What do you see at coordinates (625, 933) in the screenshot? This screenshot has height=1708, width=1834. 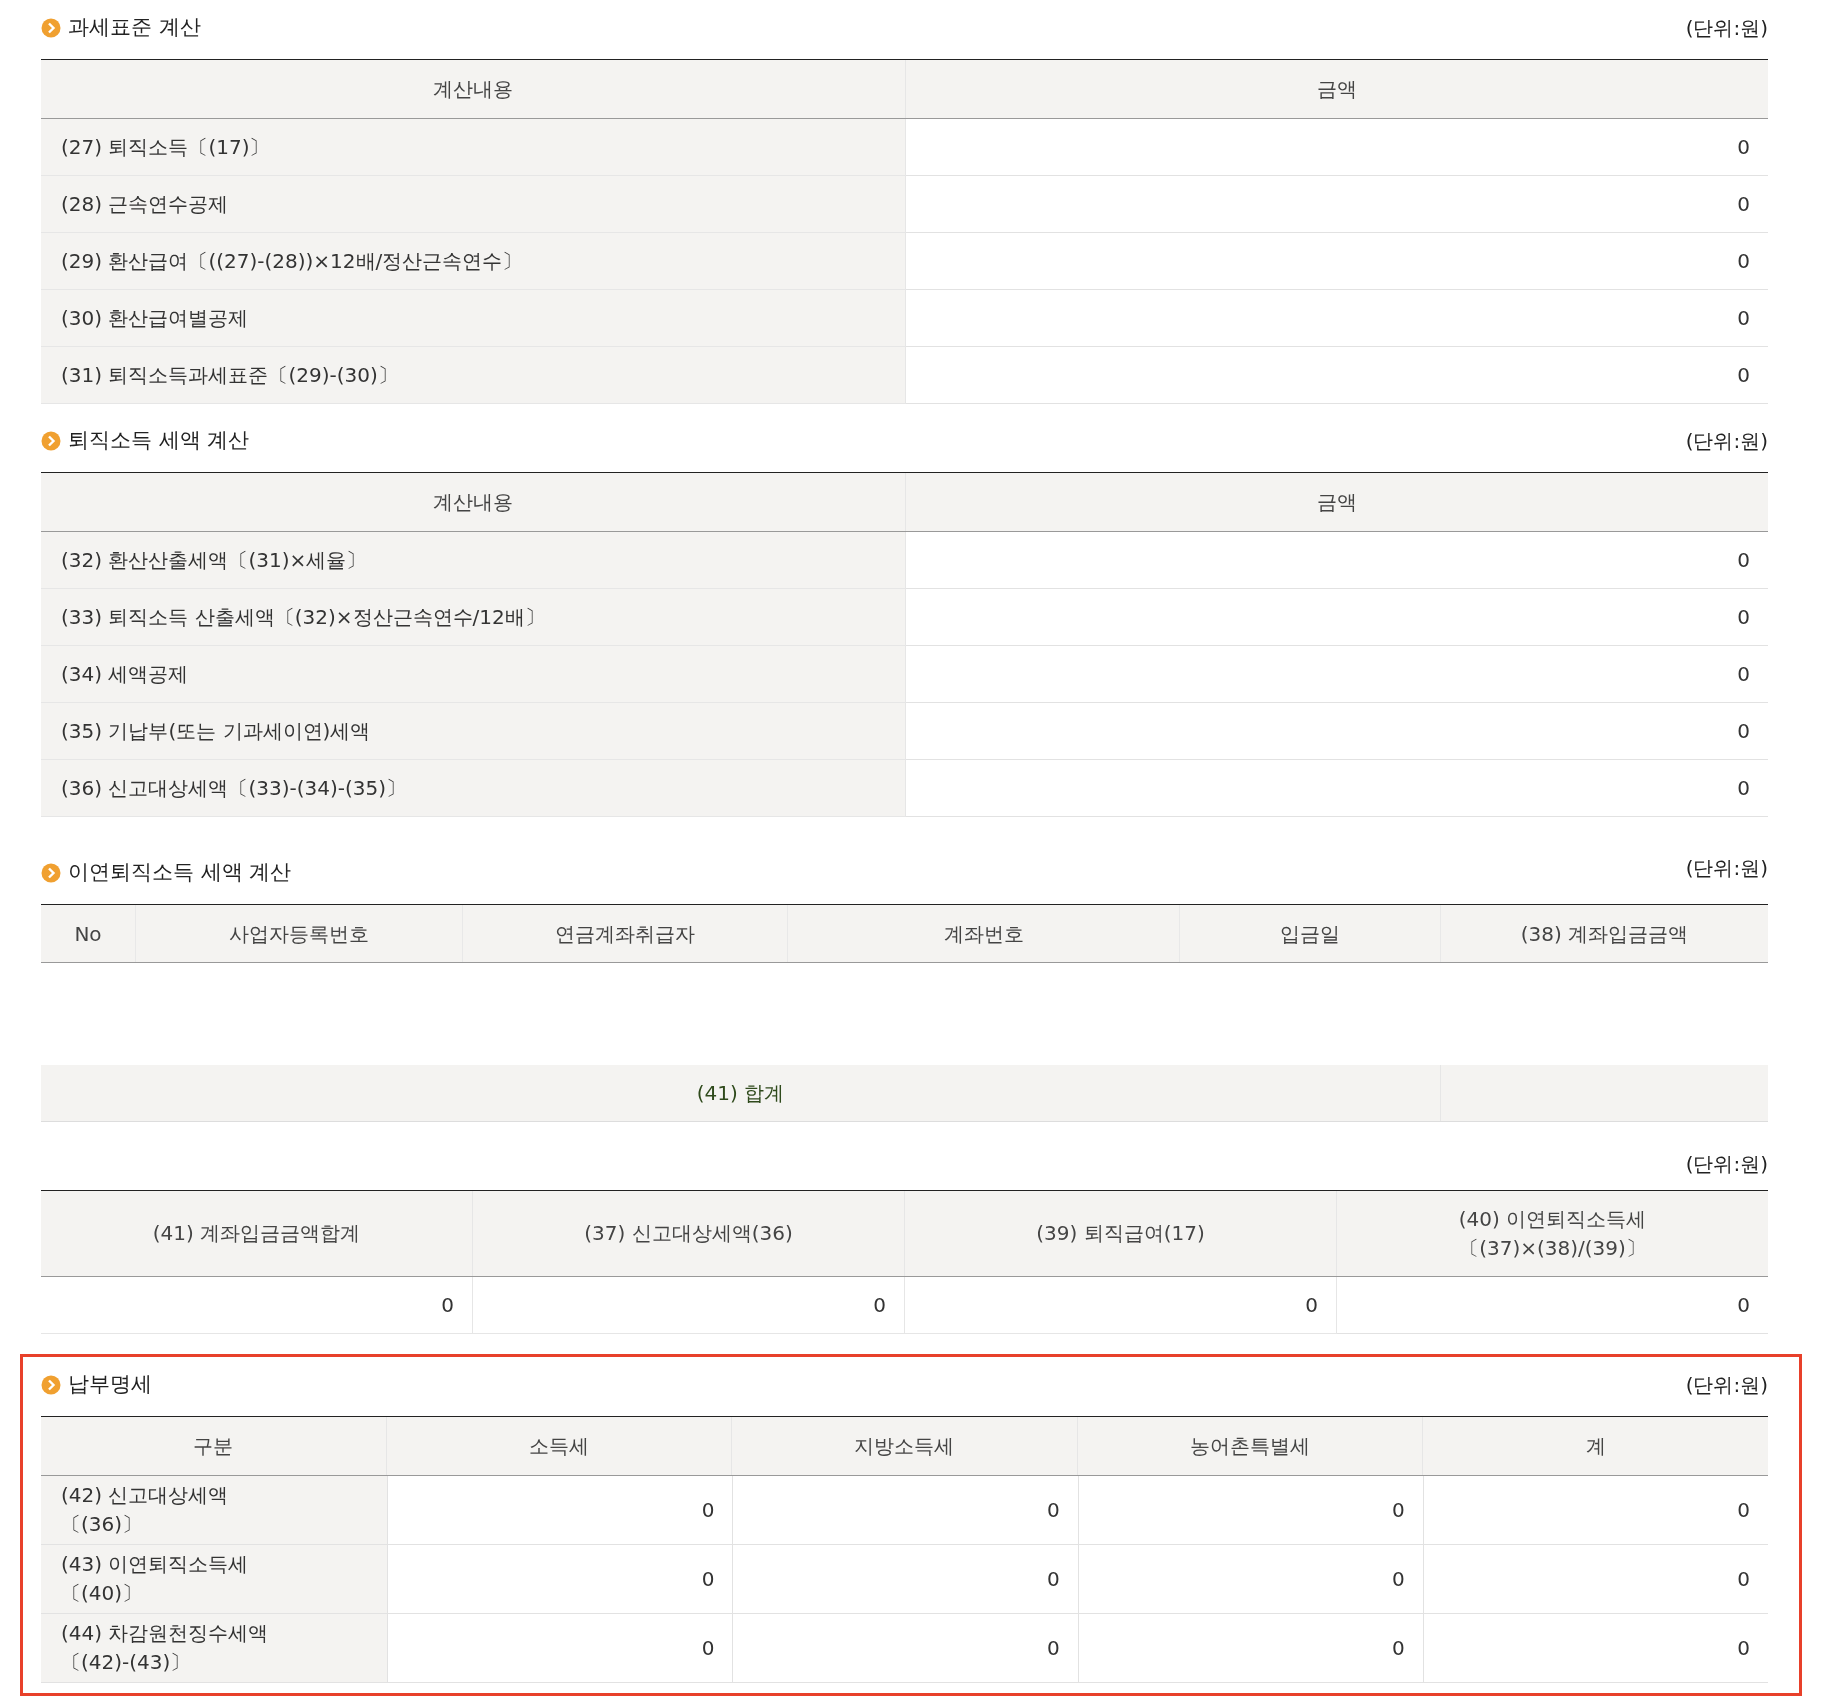 I see `column-header: 연금계좌취급자` at bounding box center [625, 933].